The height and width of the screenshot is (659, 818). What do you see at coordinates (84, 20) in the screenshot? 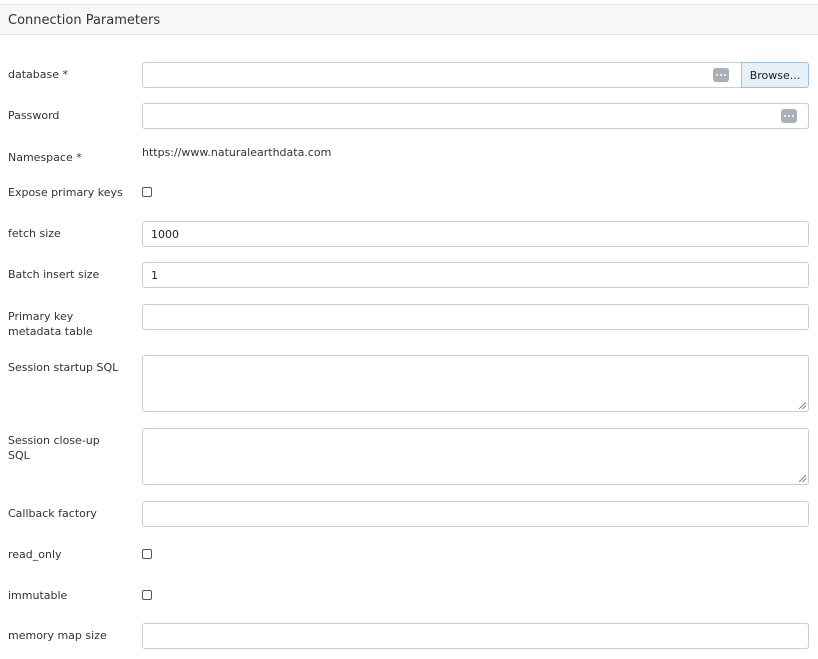
I see `panel-title: Connection Parameters` at bounding box center [84, 20].